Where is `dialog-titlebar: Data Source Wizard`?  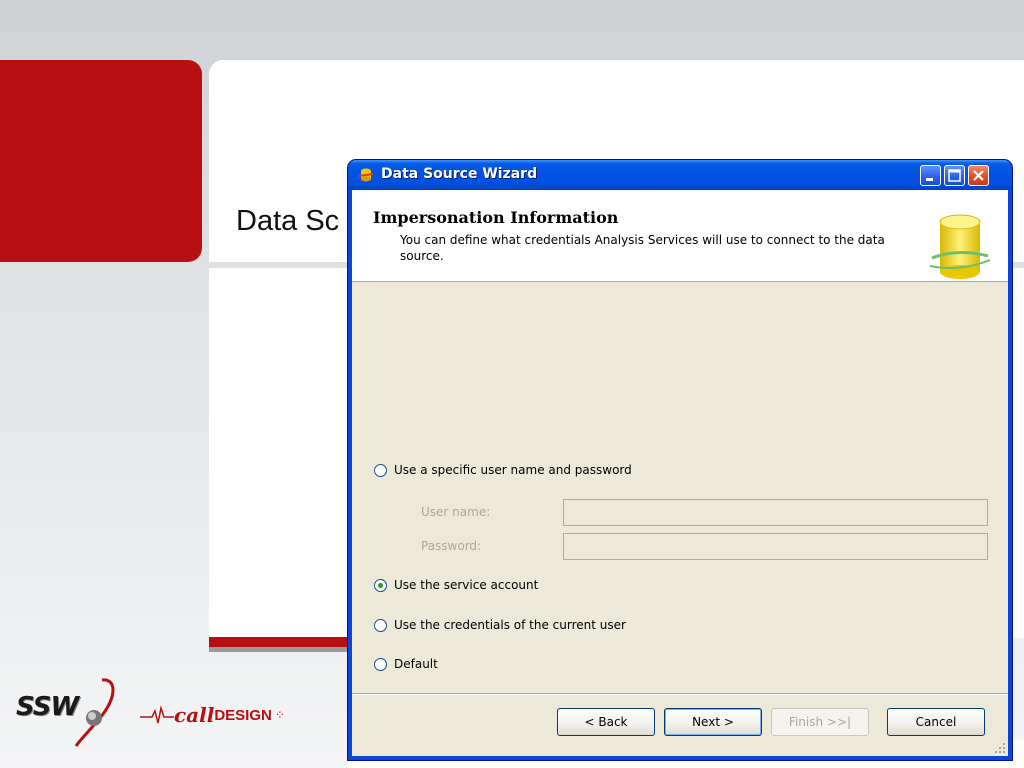 dialog-titlebar: Data Source Wizard is located at coordinates (680, 175).